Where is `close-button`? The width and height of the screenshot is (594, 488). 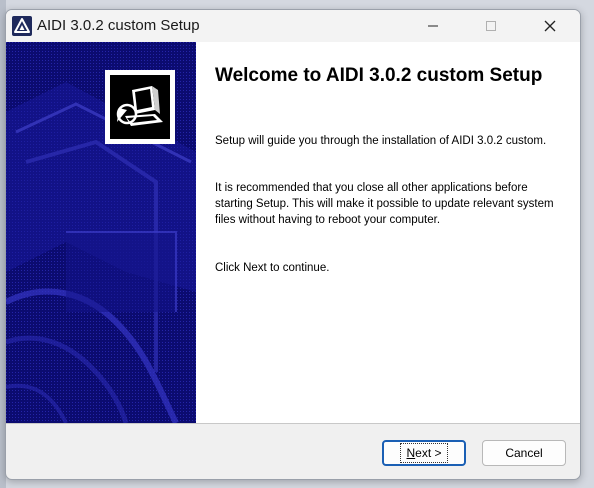 close-button is located at coordinates (550, 26).